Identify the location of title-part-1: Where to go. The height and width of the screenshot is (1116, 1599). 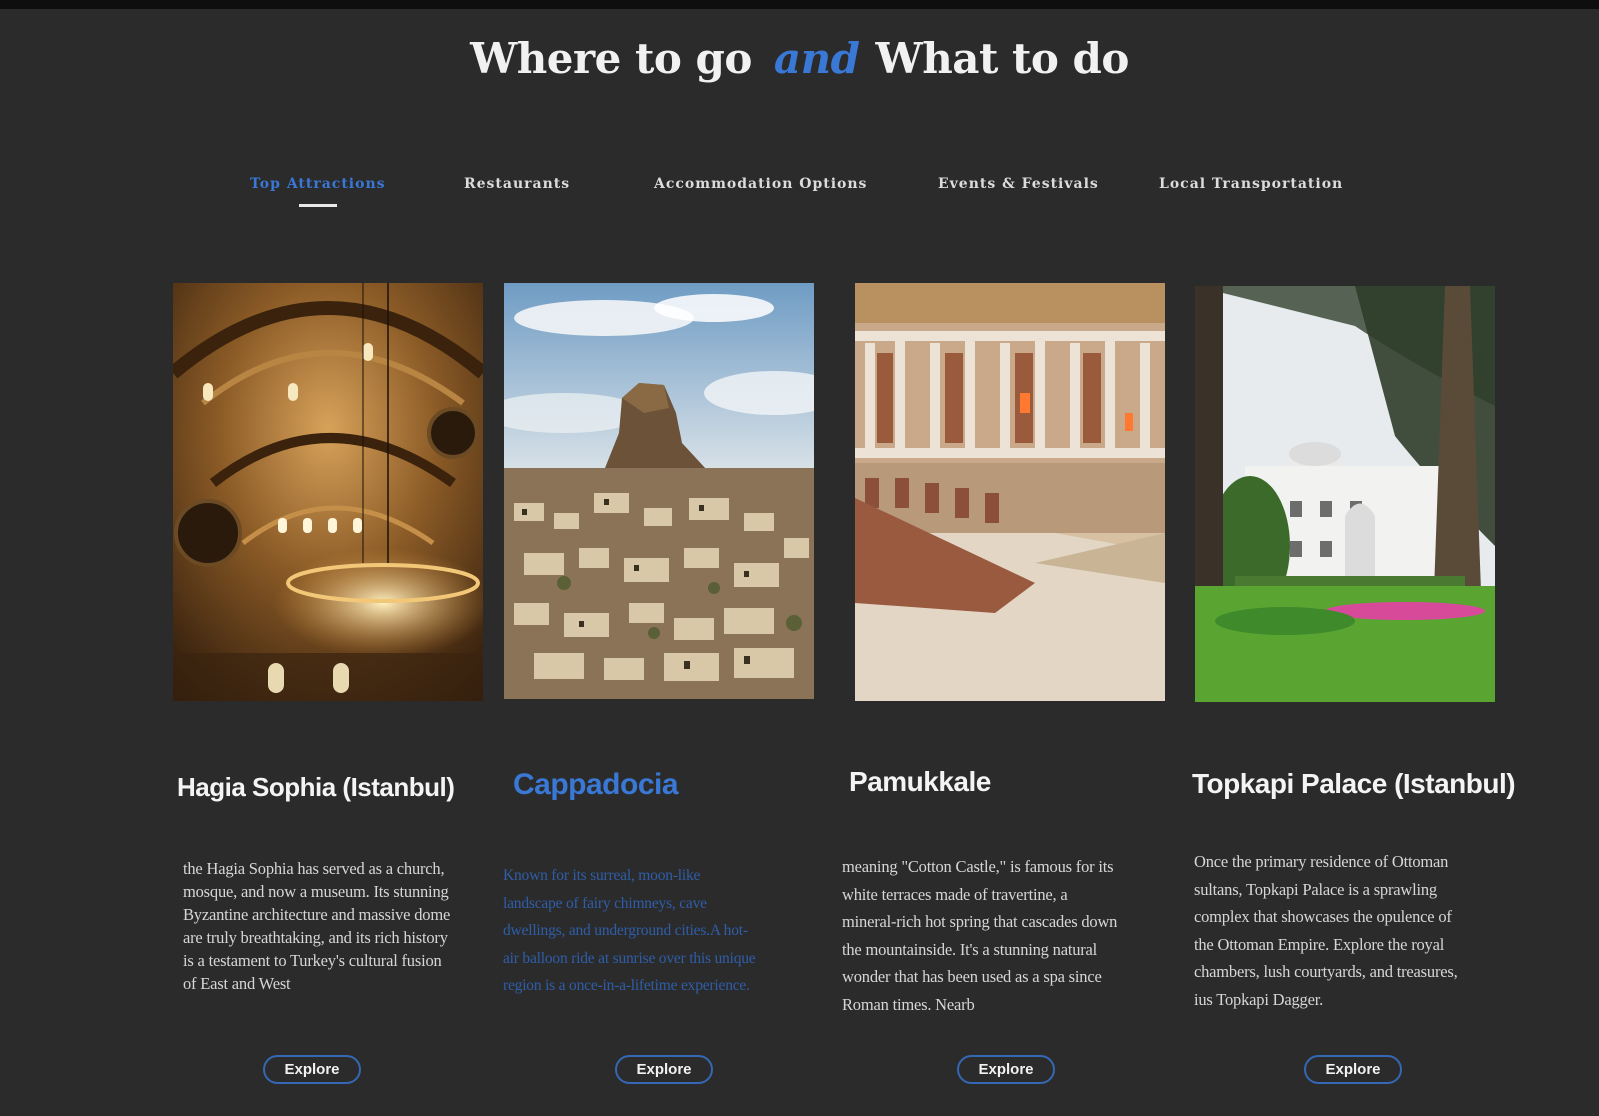
(611, 58).